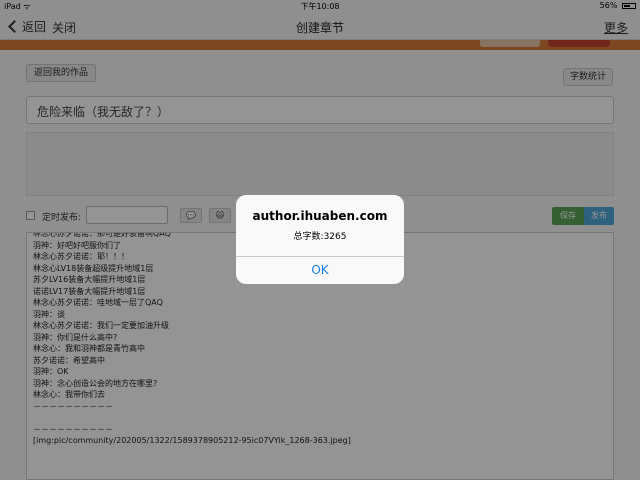  I want to click on alert-dialog: author.ihuaben.com 总字数:3265 OK, so click(320, 239).